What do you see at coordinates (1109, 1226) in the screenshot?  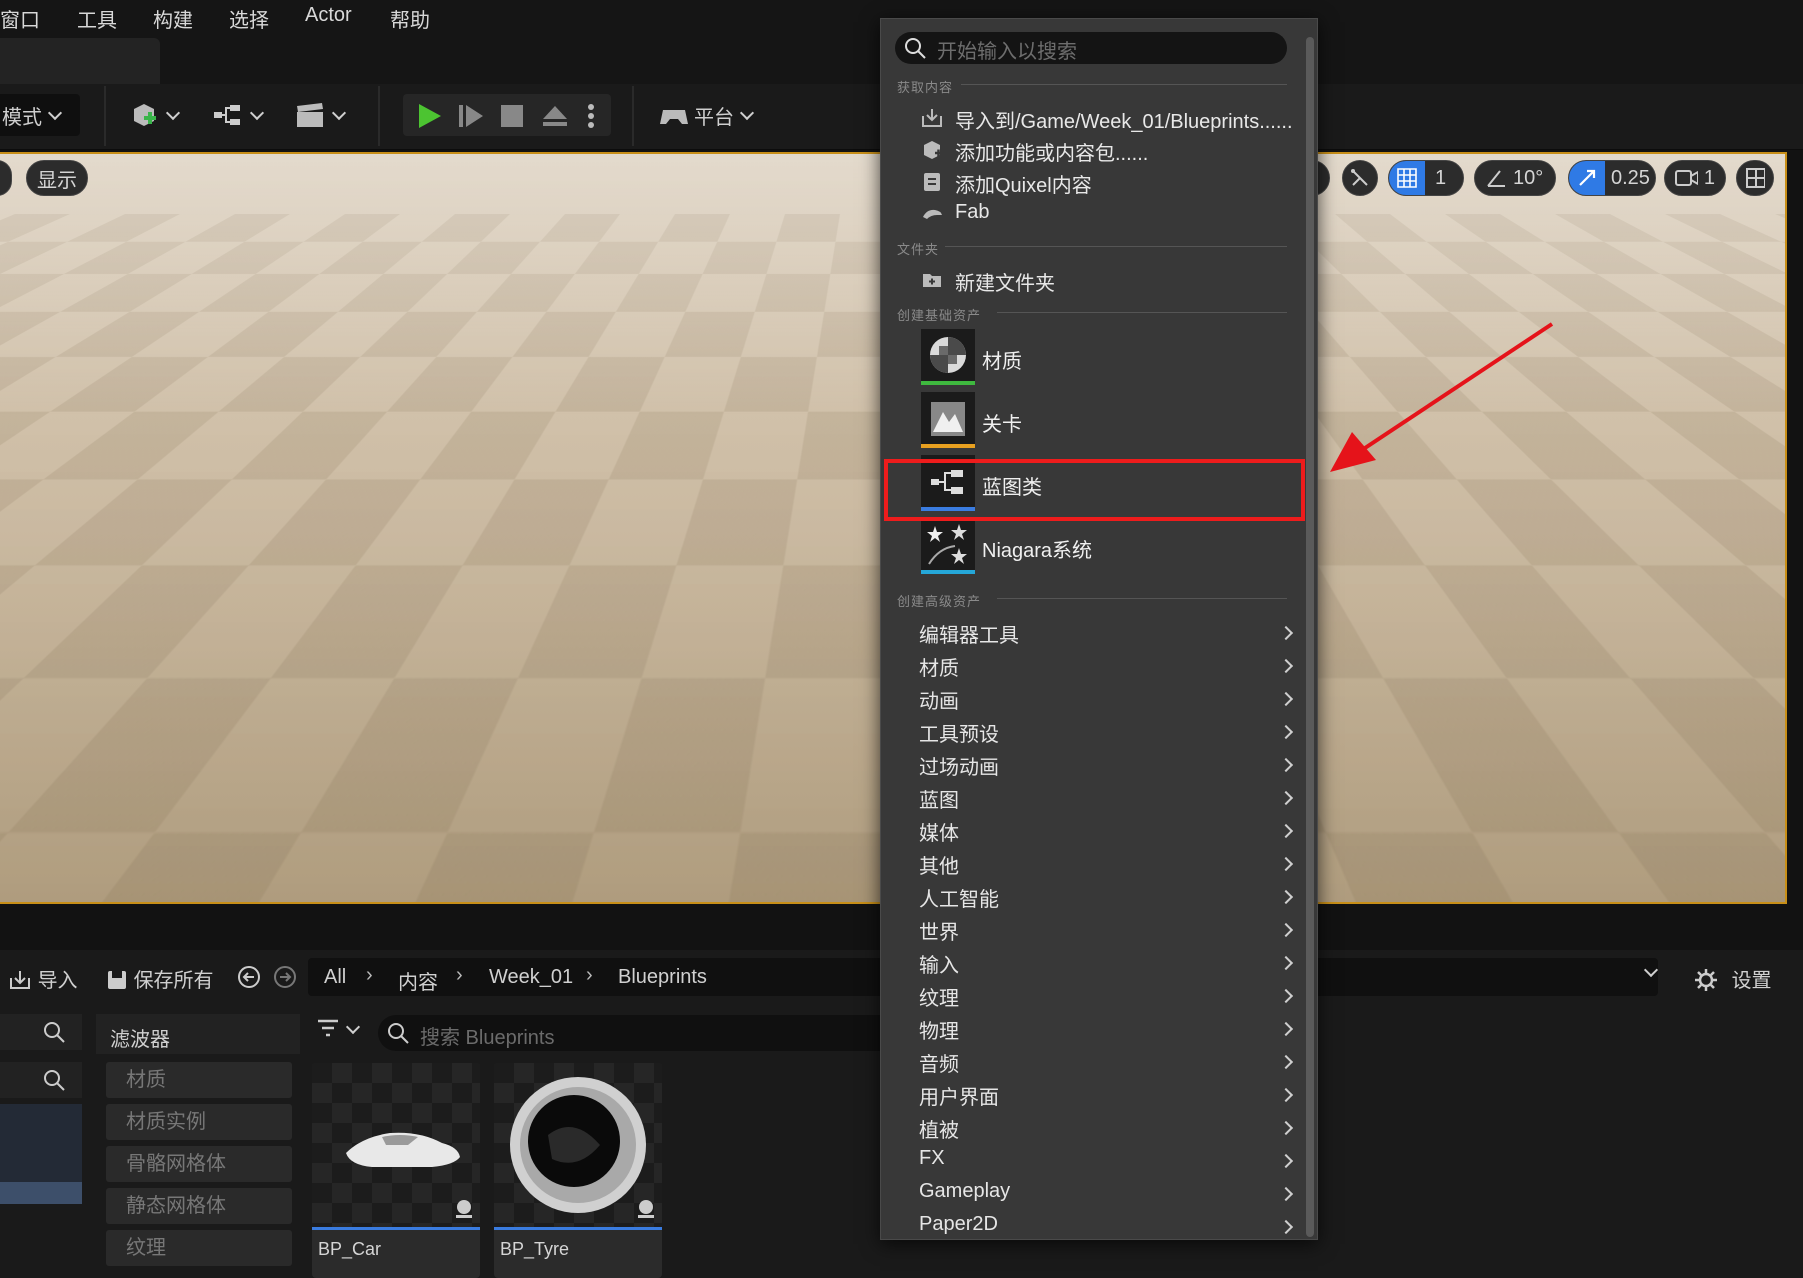 I see `submenu-item: Paper2D` at bounding box center [1109, 1226].